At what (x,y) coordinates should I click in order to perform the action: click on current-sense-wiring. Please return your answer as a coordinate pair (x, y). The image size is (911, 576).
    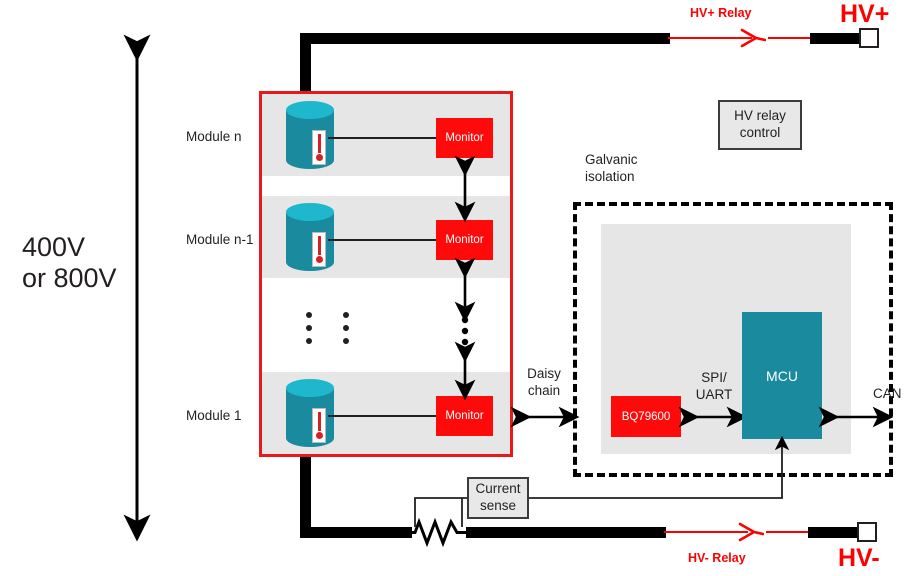
    Looking at the image, I should click on (602, 481).